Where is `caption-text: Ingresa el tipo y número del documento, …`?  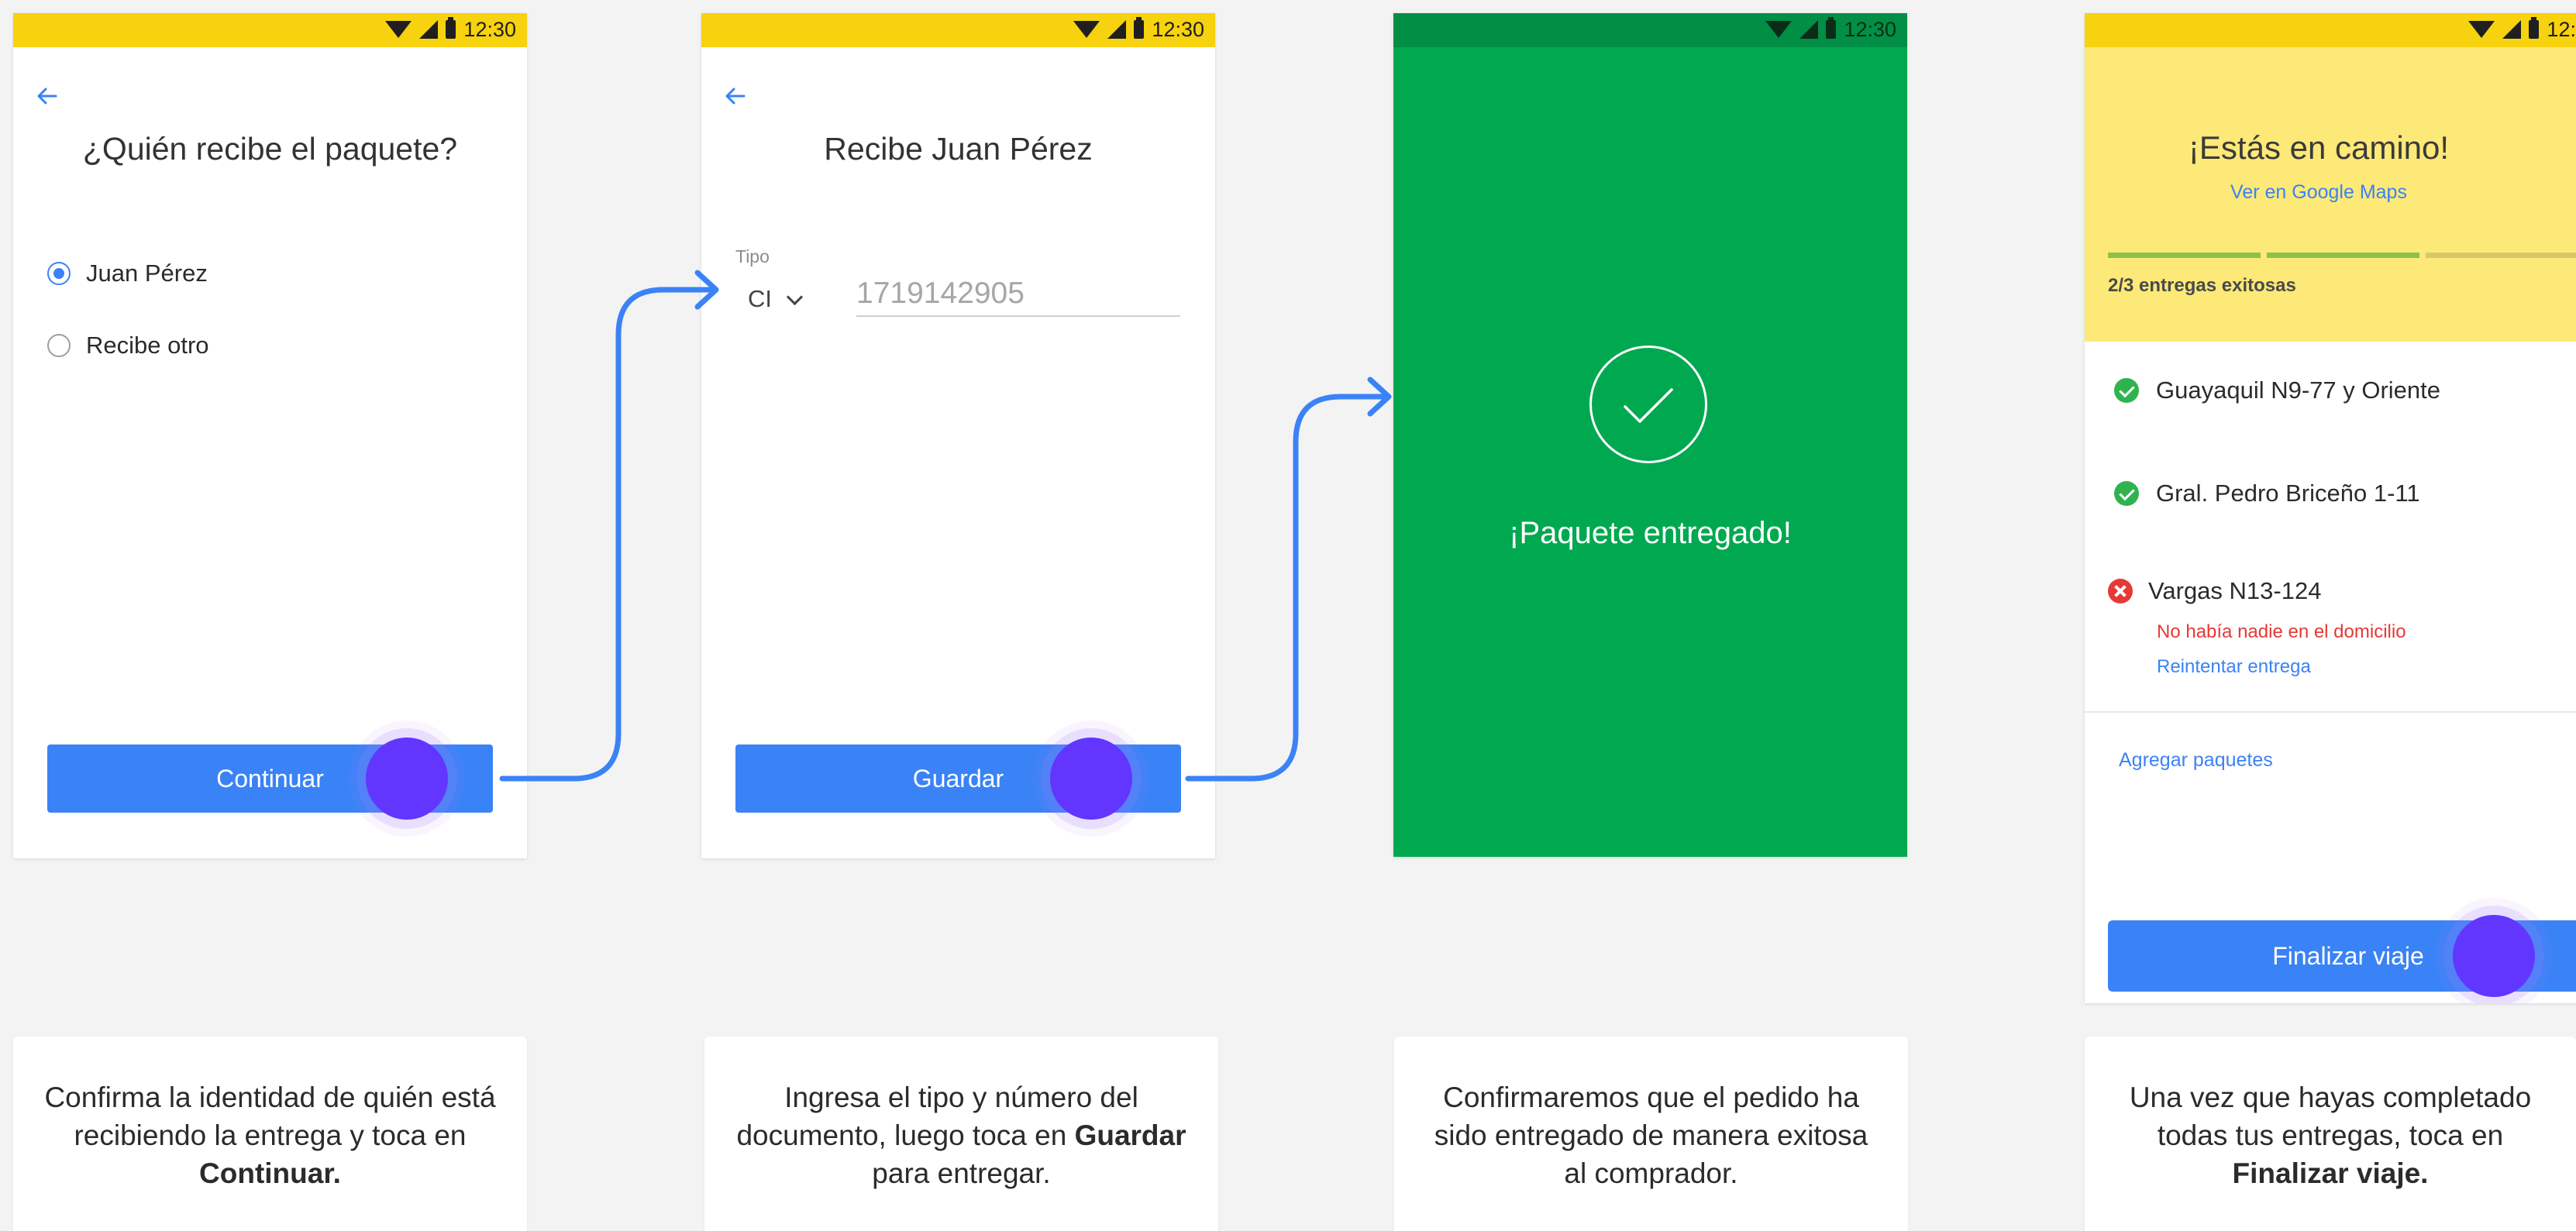 caption-text: Ingresa el tipo y número del documento, … is located at coordinates (961, 1135).